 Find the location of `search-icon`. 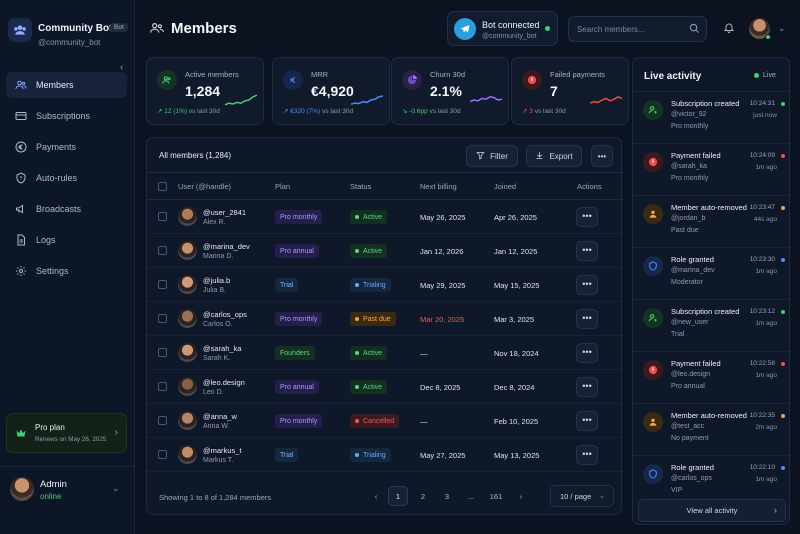

search-icon is located at coordinates (694, 29).